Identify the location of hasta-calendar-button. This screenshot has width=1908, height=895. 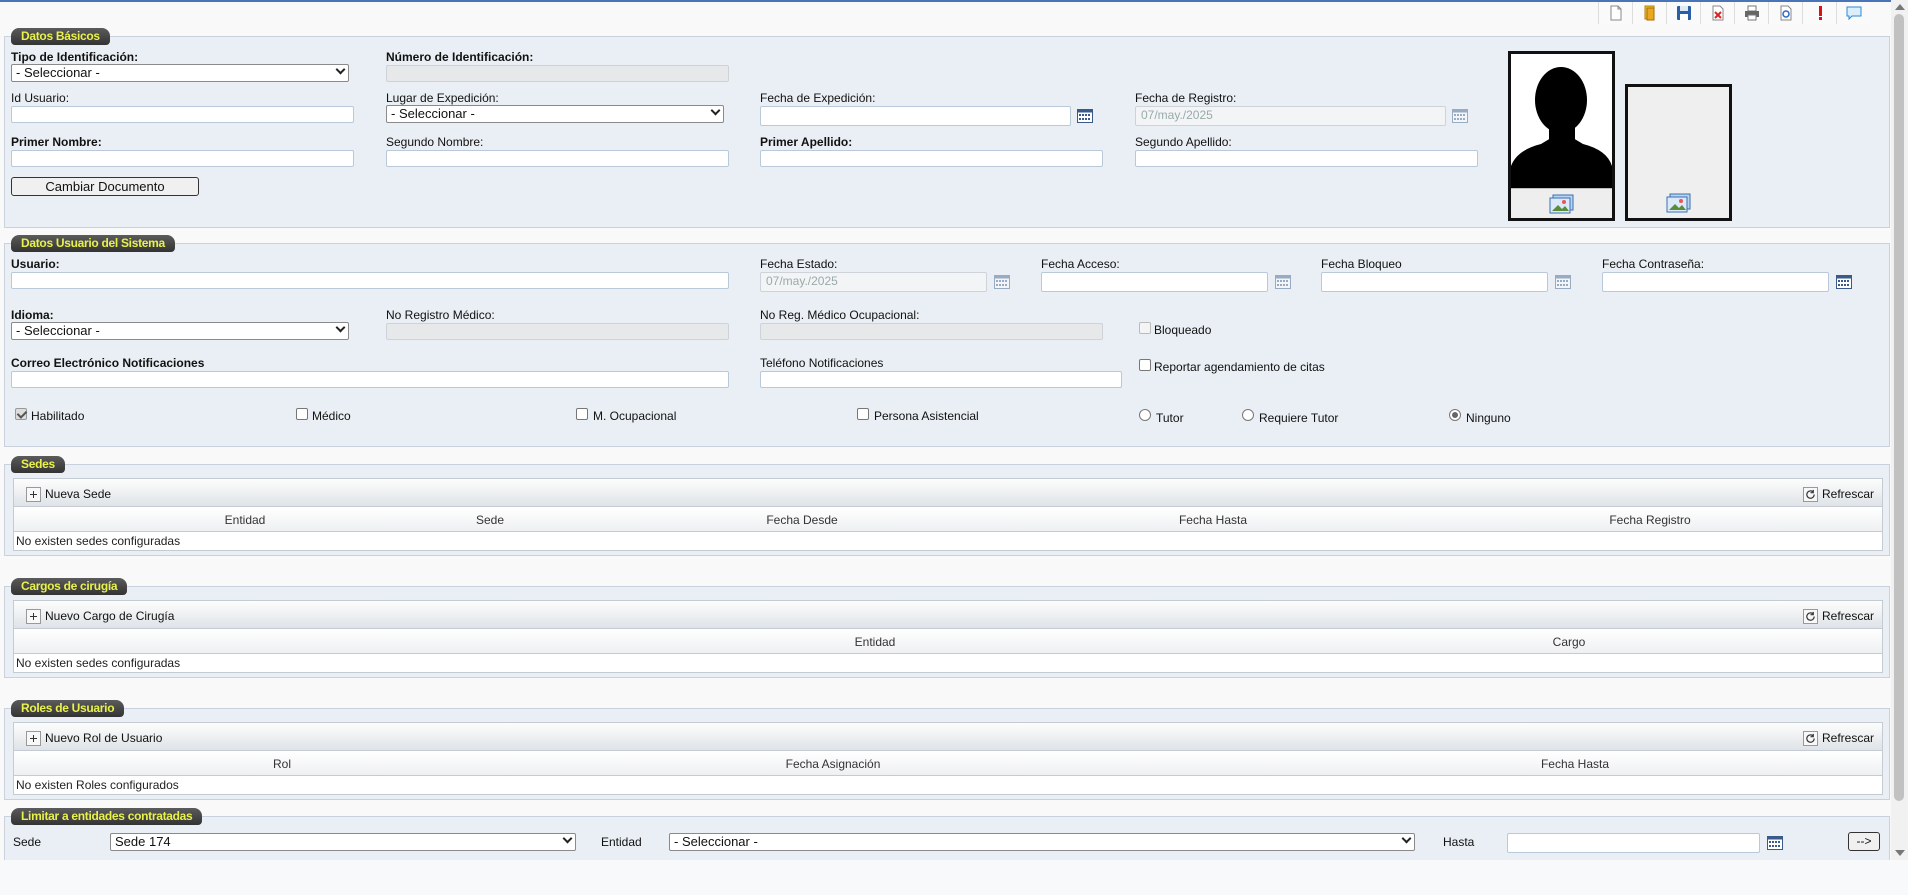
(1775, 843).